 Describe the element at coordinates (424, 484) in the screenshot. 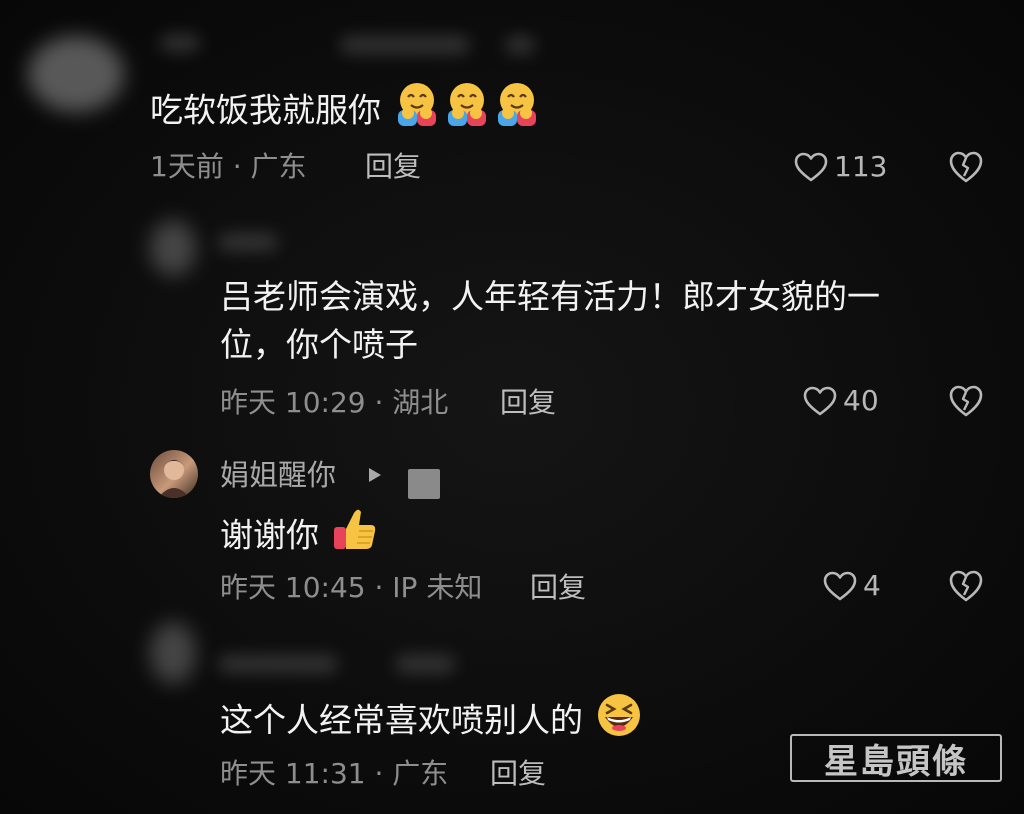

I see `author-badge` at that location.